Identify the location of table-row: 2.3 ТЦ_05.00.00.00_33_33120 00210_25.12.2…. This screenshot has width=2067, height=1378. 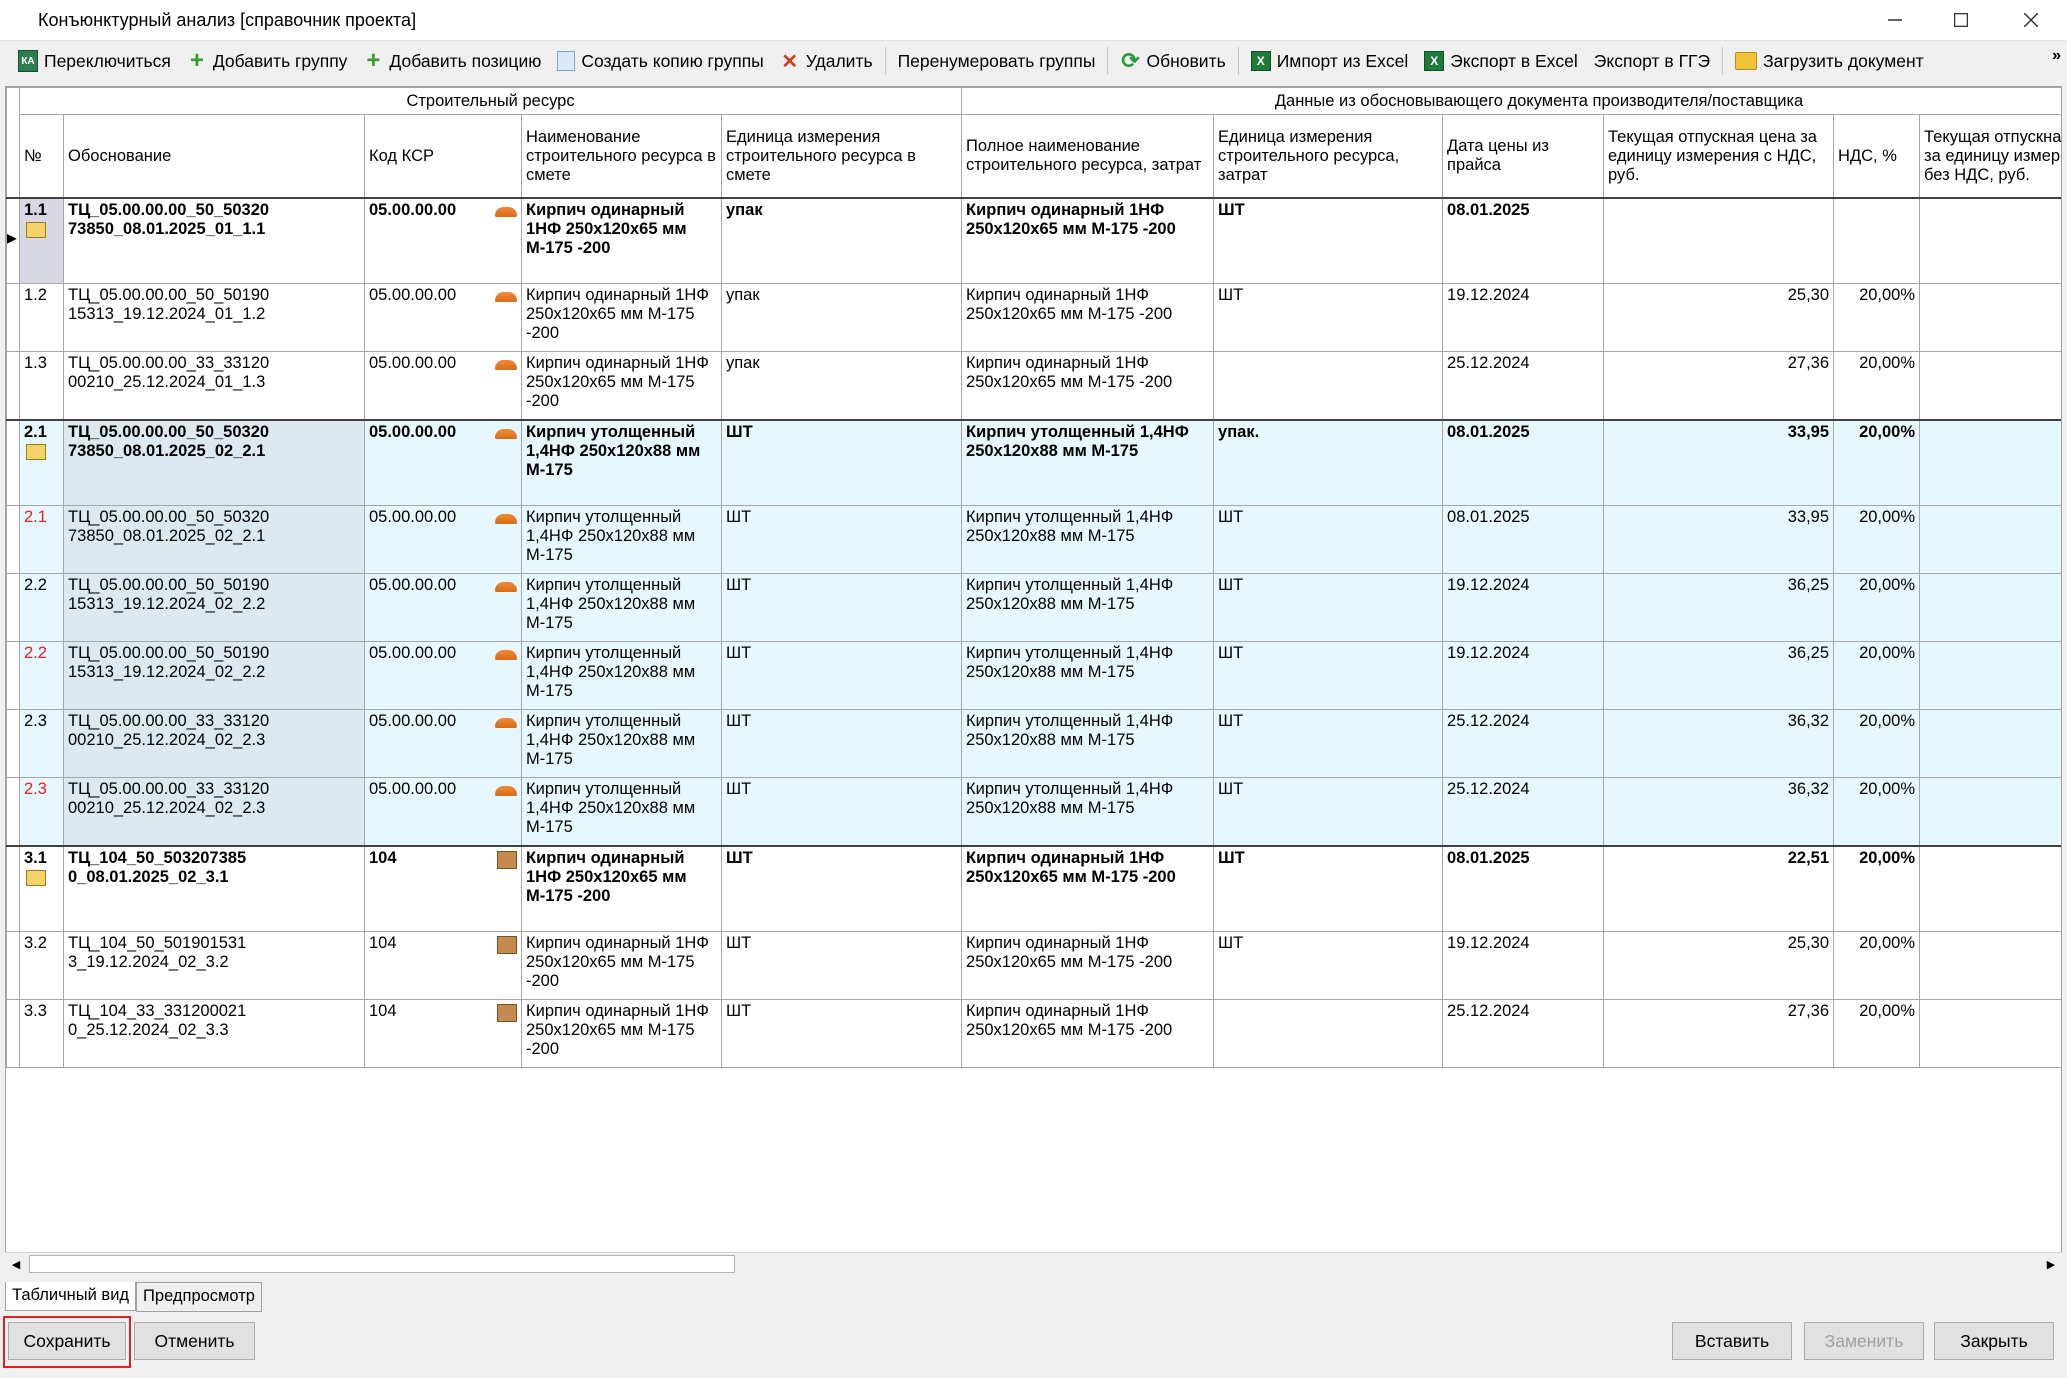
(1033, 743).